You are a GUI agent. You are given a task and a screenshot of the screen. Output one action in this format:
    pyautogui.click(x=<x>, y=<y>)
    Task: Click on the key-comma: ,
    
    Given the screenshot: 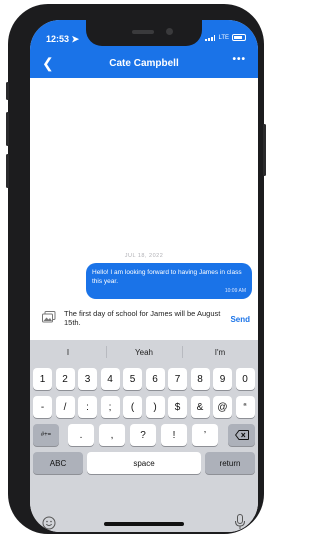 What is the action you would take?
    pyautogui.click(x=112, y=435)
    